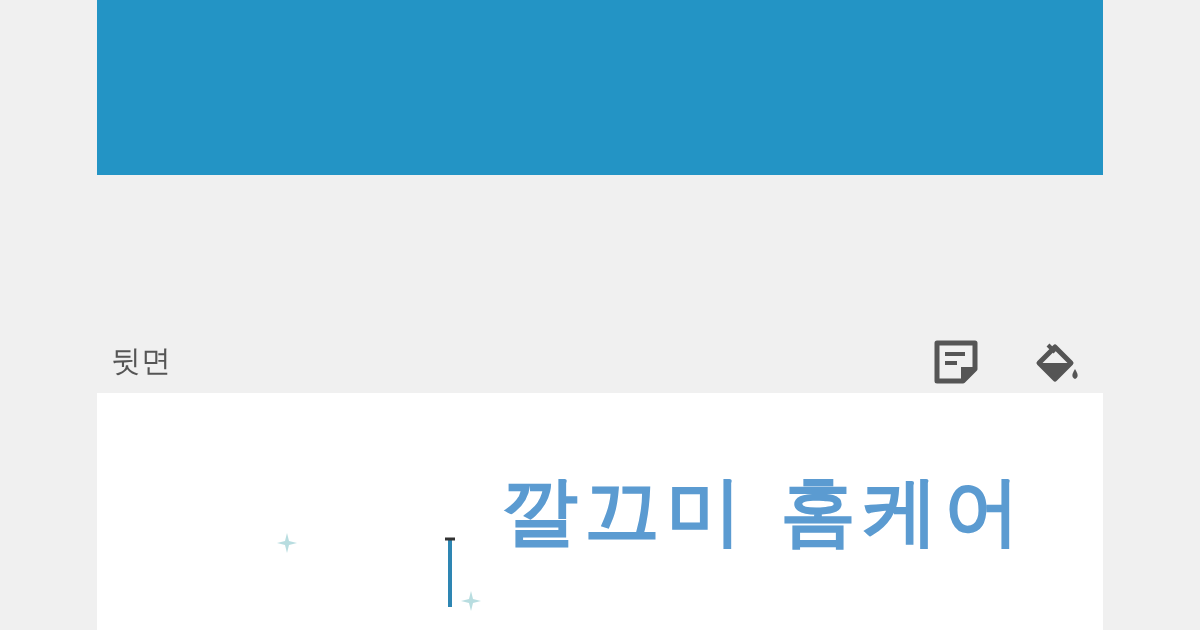  Describe the element at coordinates (141, 361) in the screenshot. I see `back-side-label: 뒷면` at that location.